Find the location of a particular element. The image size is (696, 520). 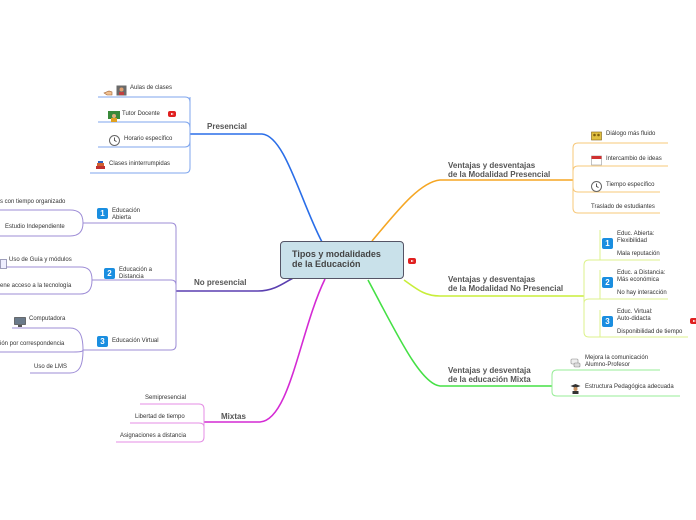

vm-item-estructura: Estructura Pedagógica adecuada is located at coordinates (629, 387).